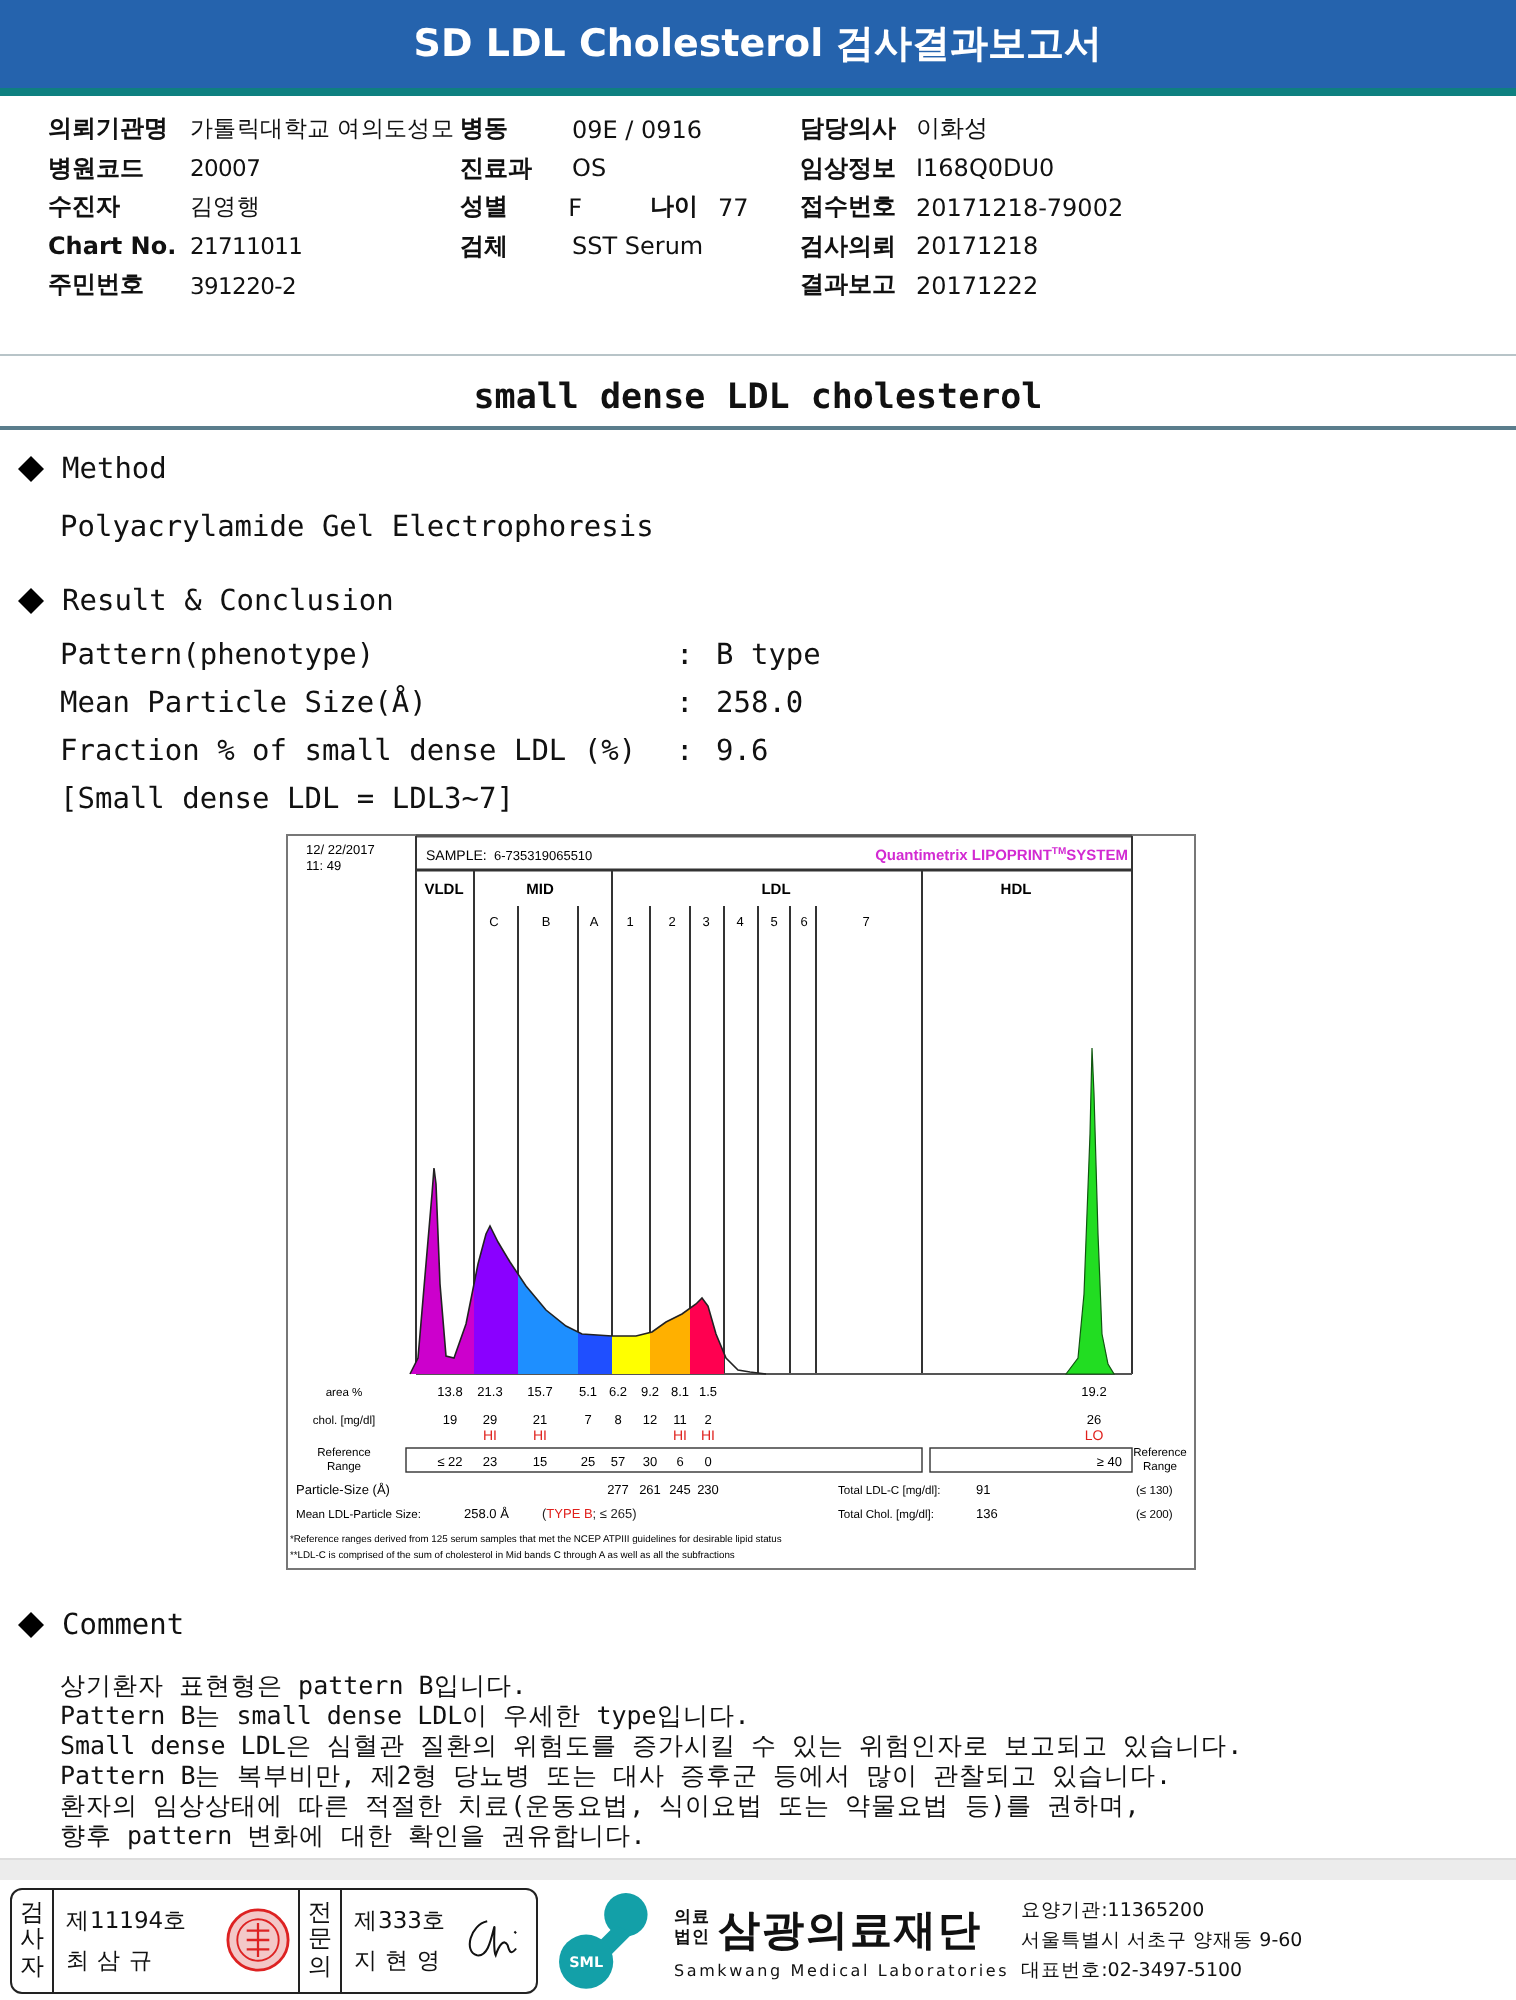 This screenshot has width=1516, height=2000. Describe the element at coordinates (354, 1834) in the screenshot. I see `text-line: 향후 pattern 변화에 대한 확인을 권유합니다.` at that location.